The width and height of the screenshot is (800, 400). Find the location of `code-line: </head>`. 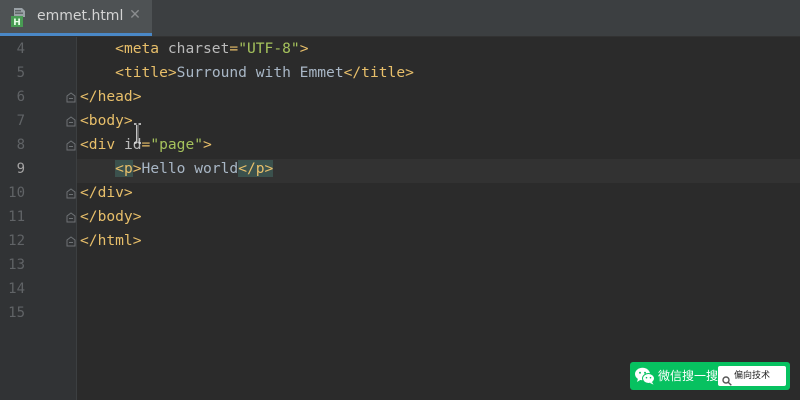

code-line: </head> is located at coordinates (111, 97).